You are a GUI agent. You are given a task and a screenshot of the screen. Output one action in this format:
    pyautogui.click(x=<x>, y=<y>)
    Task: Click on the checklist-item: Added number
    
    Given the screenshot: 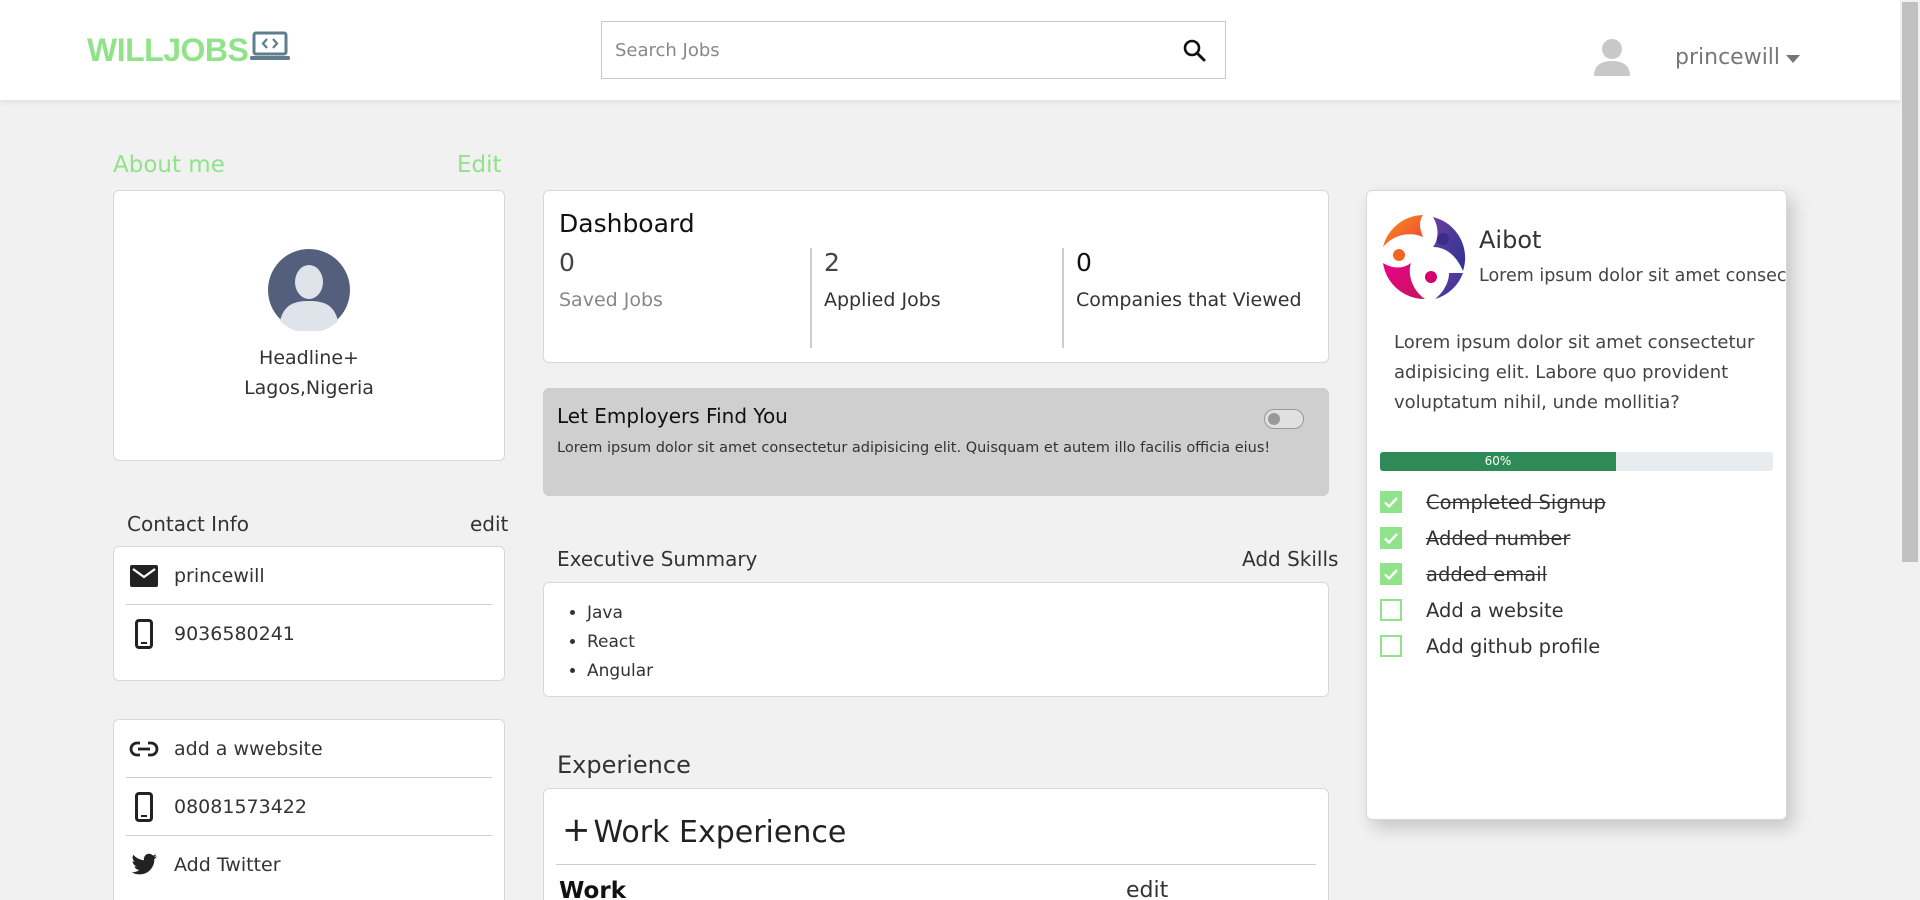 What is the action you would take?
    pyautogui.click(x=1493, y=538)
    